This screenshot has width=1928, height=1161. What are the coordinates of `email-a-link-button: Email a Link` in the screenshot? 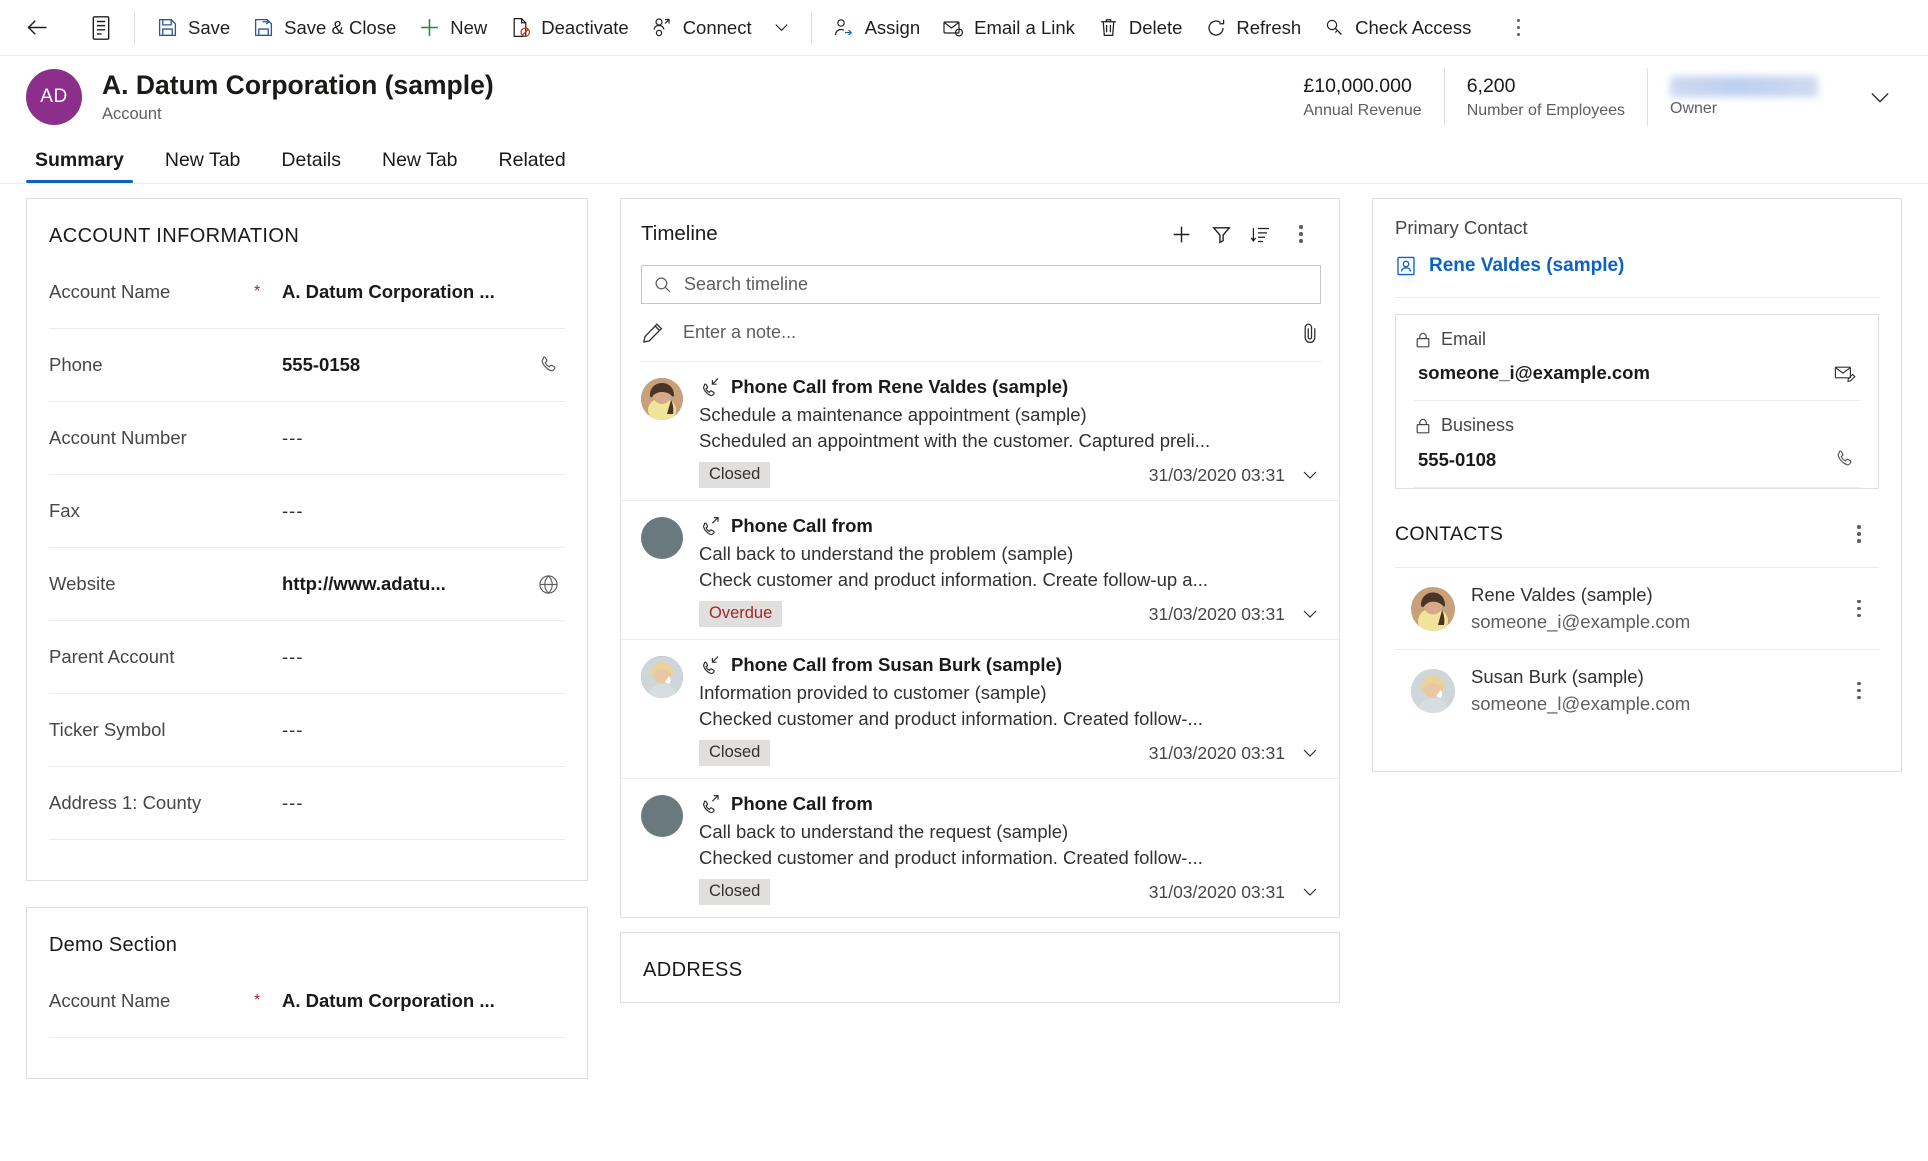 It's located at (1008, 28).